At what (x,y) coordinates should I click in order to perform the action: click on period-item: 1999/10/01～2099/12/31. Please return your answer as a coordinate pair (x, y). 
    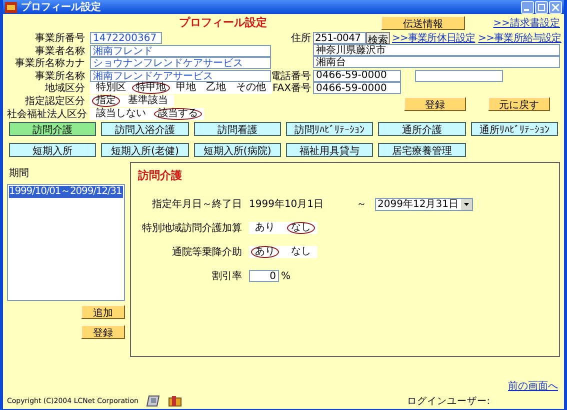
    Looking at the image, I should click on (66, 192).